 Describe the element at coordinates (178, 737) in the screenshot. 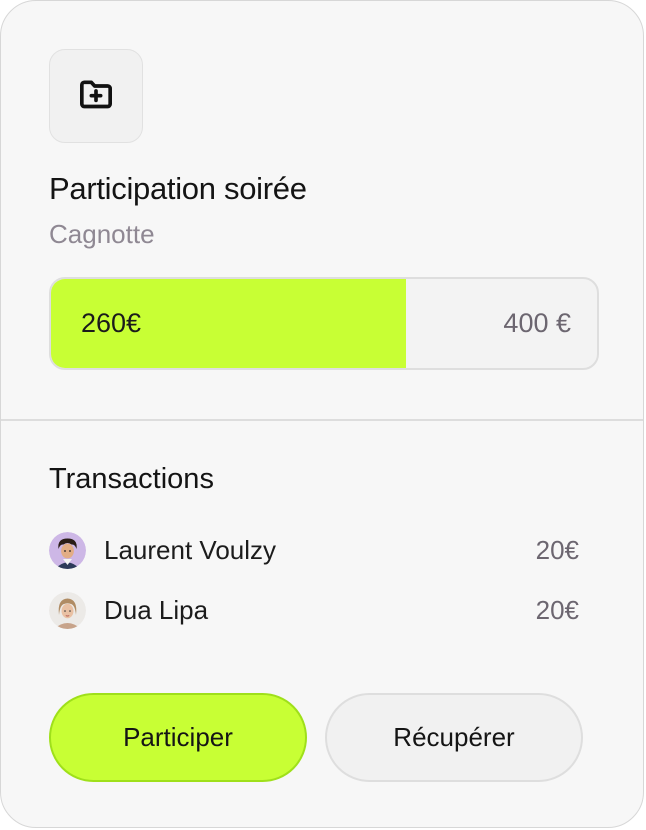

I see `participate-button: Participer` at that location.